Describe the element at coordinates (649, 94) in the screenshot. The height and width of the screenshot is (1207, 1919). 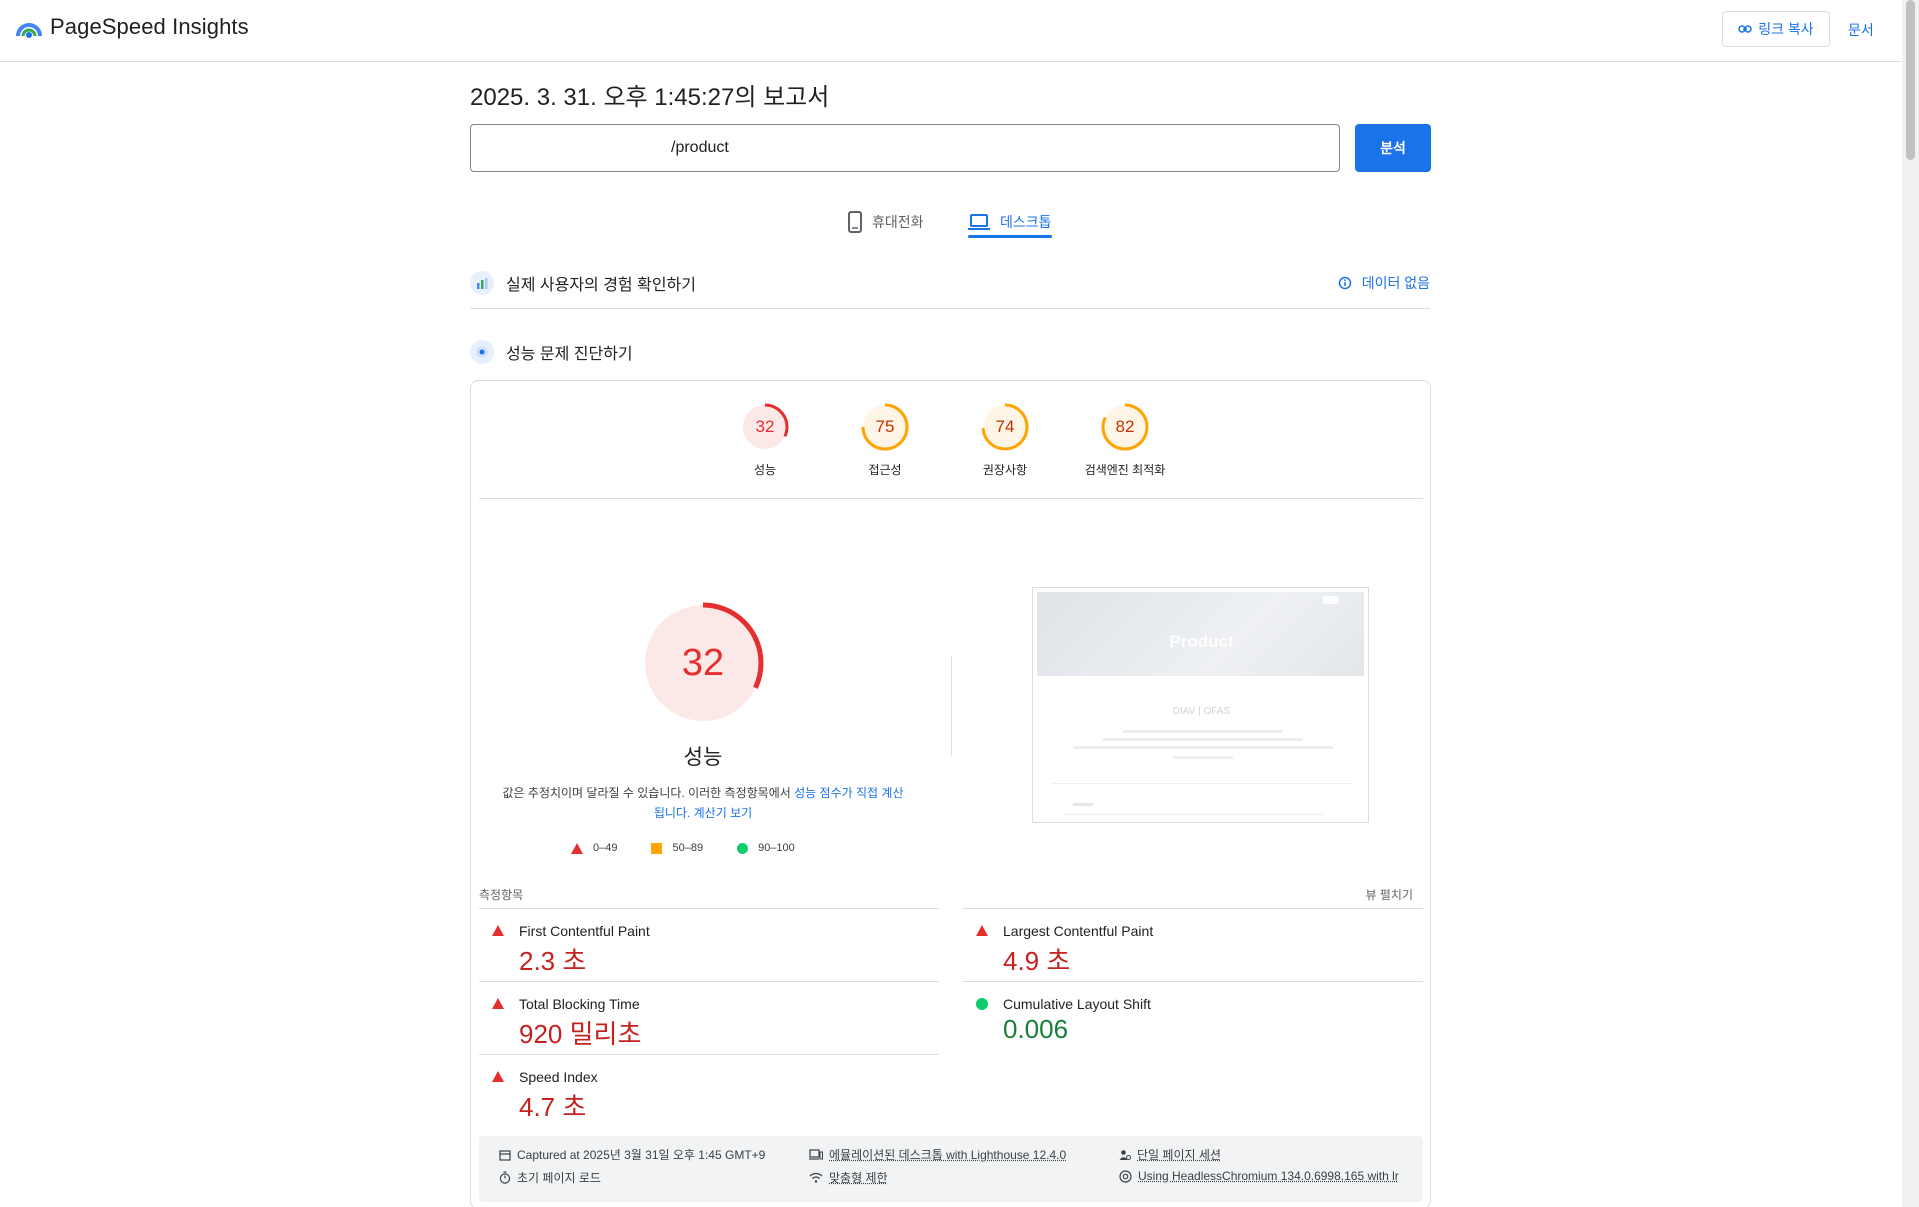
I see `report-title: 2025. 3. 31. 오후 1:45:27의 보고서` at that location.